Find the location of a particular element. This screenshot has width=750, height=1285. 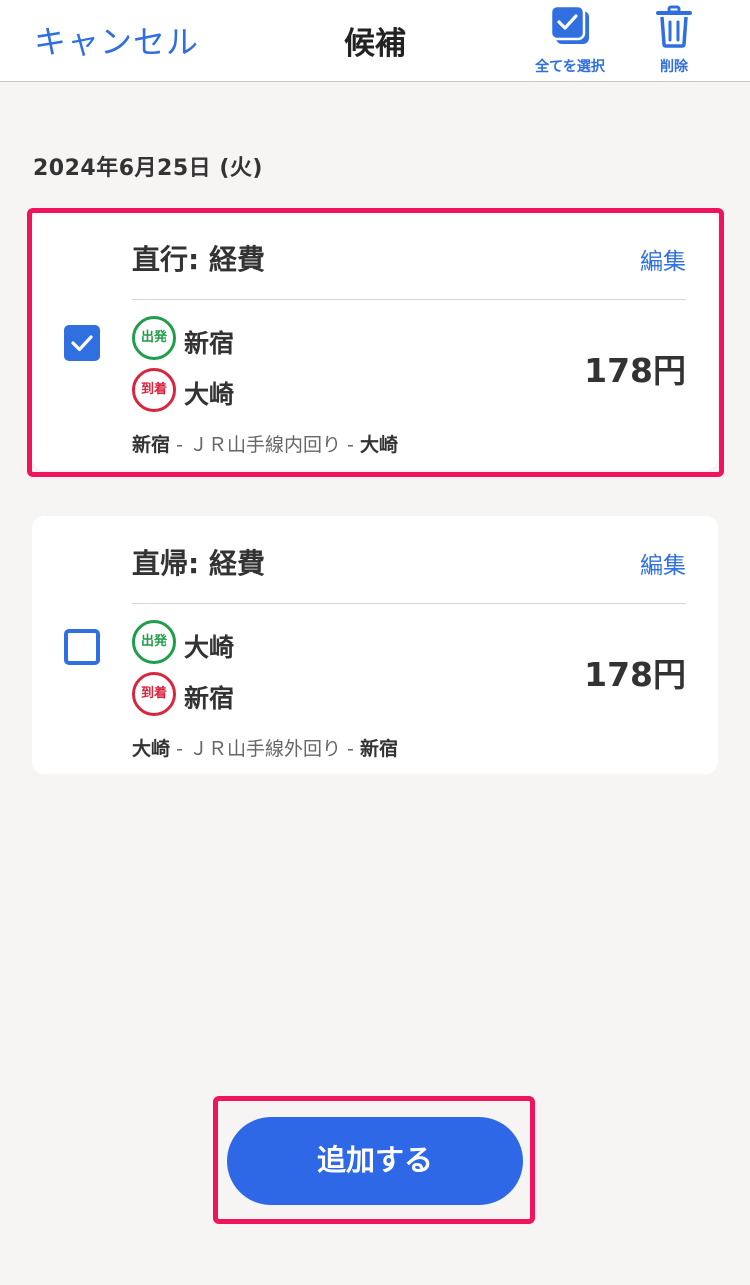

candidate-title: 直行: 経費 is located at coordinates (198, 259).